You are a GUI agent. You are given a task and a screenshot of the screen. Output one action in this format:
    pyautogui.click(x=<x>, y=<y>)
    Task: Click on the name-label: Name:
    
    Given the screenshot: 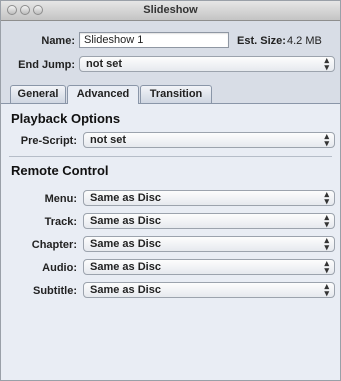 What is the action you would take?
    pyautogui.click(x=58, y=41)
    